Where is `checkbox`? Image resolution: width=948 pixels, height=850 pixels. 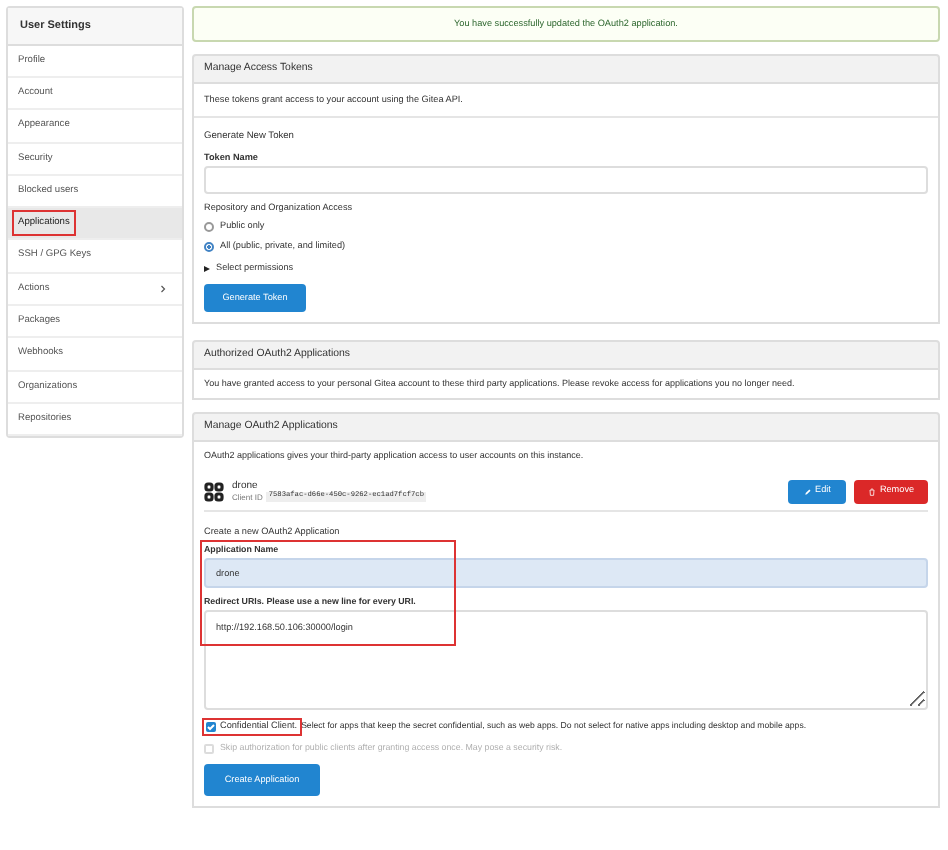 checkbox is located at coordinates (211, 726).